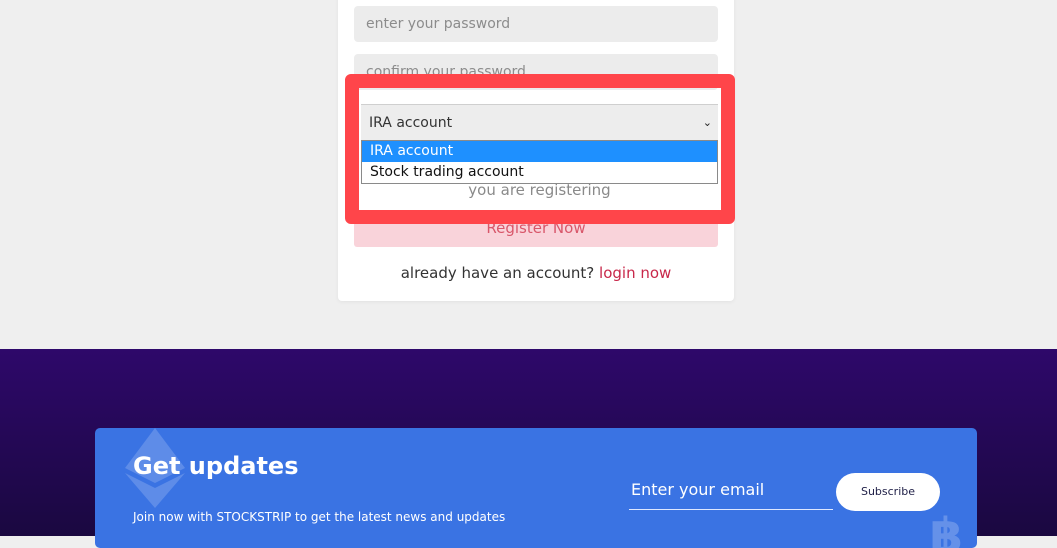  I want to click on dropdown-option-ira: IRA account, so click(539, 151).